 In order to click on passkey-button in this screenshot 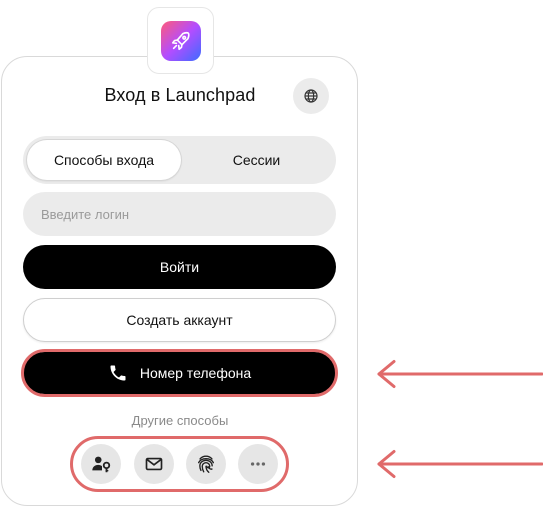, I will do `click(101, 464)`.